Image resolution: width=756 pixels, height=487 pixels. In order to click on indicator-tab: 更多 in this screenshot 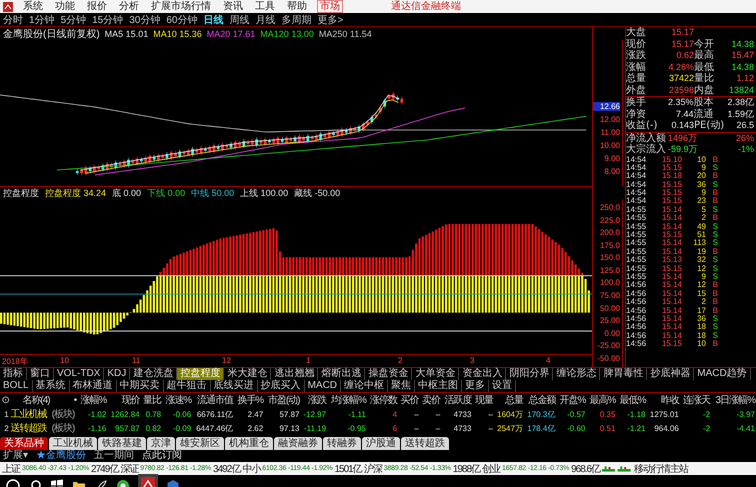, I will do `click(476, 386)`.